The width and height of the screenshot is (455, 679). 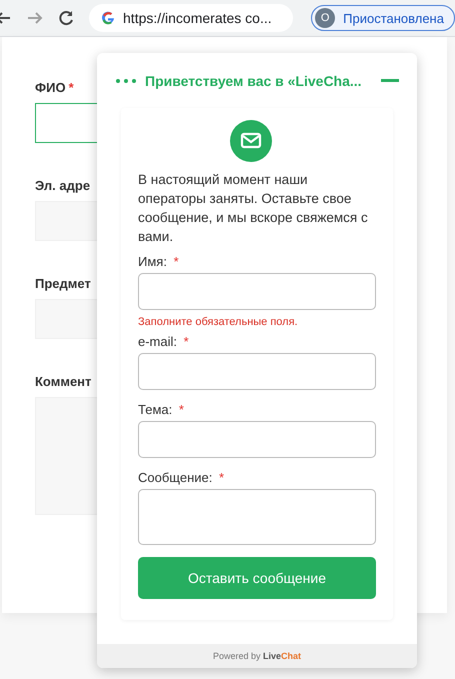 I want to click on intro-text: В настоящий момент наши операторы заняты. Оставьте свое сообщение, и мы вскоре свяжемся с вами., so click(x=253, y=208).